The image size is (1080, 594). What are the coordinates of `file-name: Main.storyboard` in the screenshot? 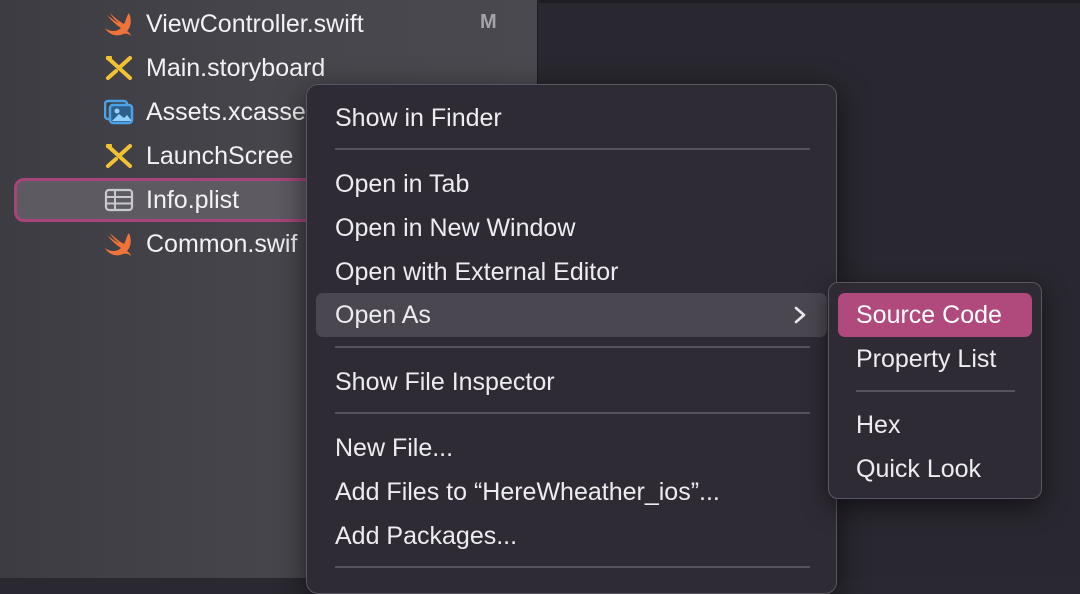 It's located at (236, 68).